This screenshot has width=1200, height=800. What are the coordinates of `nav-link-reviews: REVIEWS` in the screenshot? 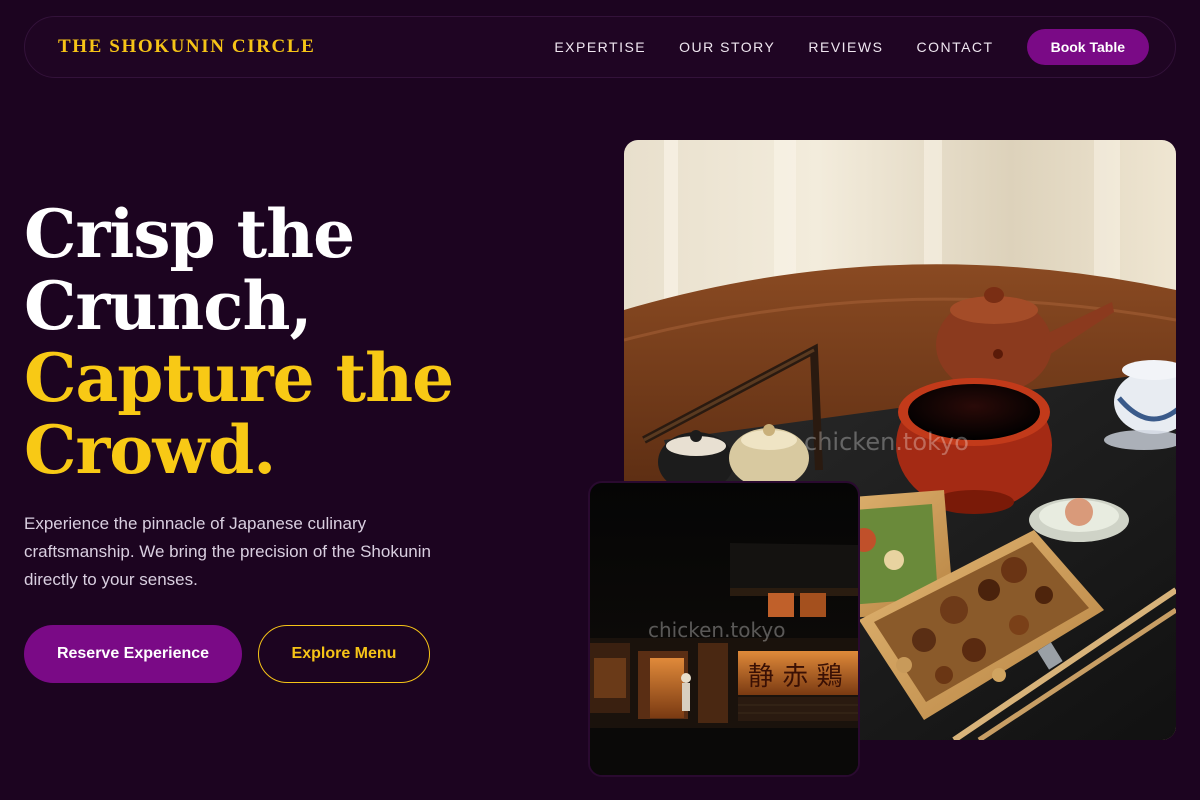 It's located at (845, 47).